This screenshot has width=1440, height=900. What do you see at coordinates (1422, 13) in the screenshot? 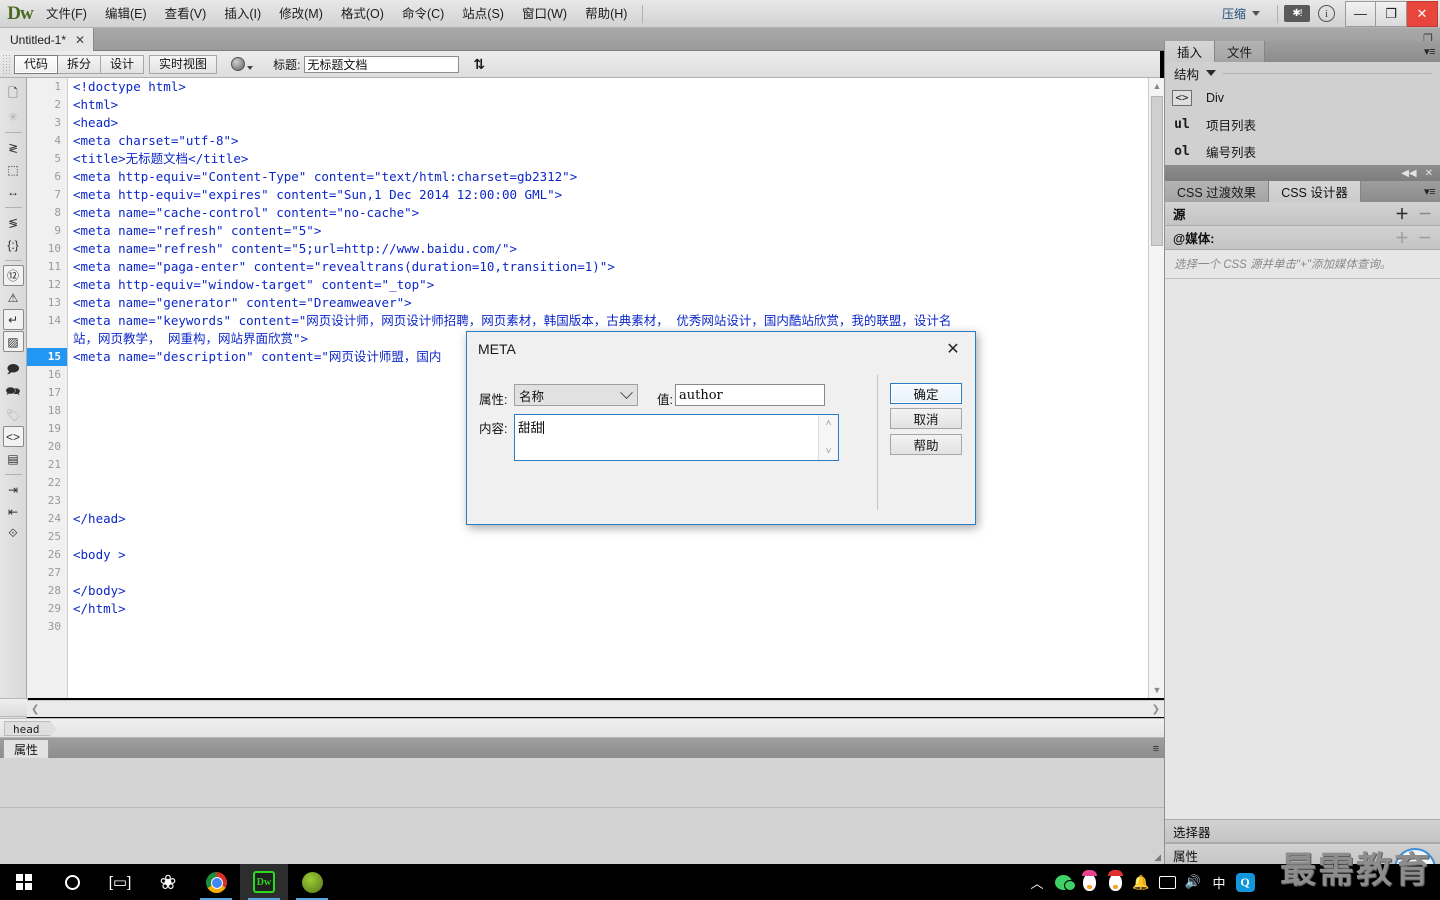
I see `close-button: ✕` at bounding box center [1422, 13].